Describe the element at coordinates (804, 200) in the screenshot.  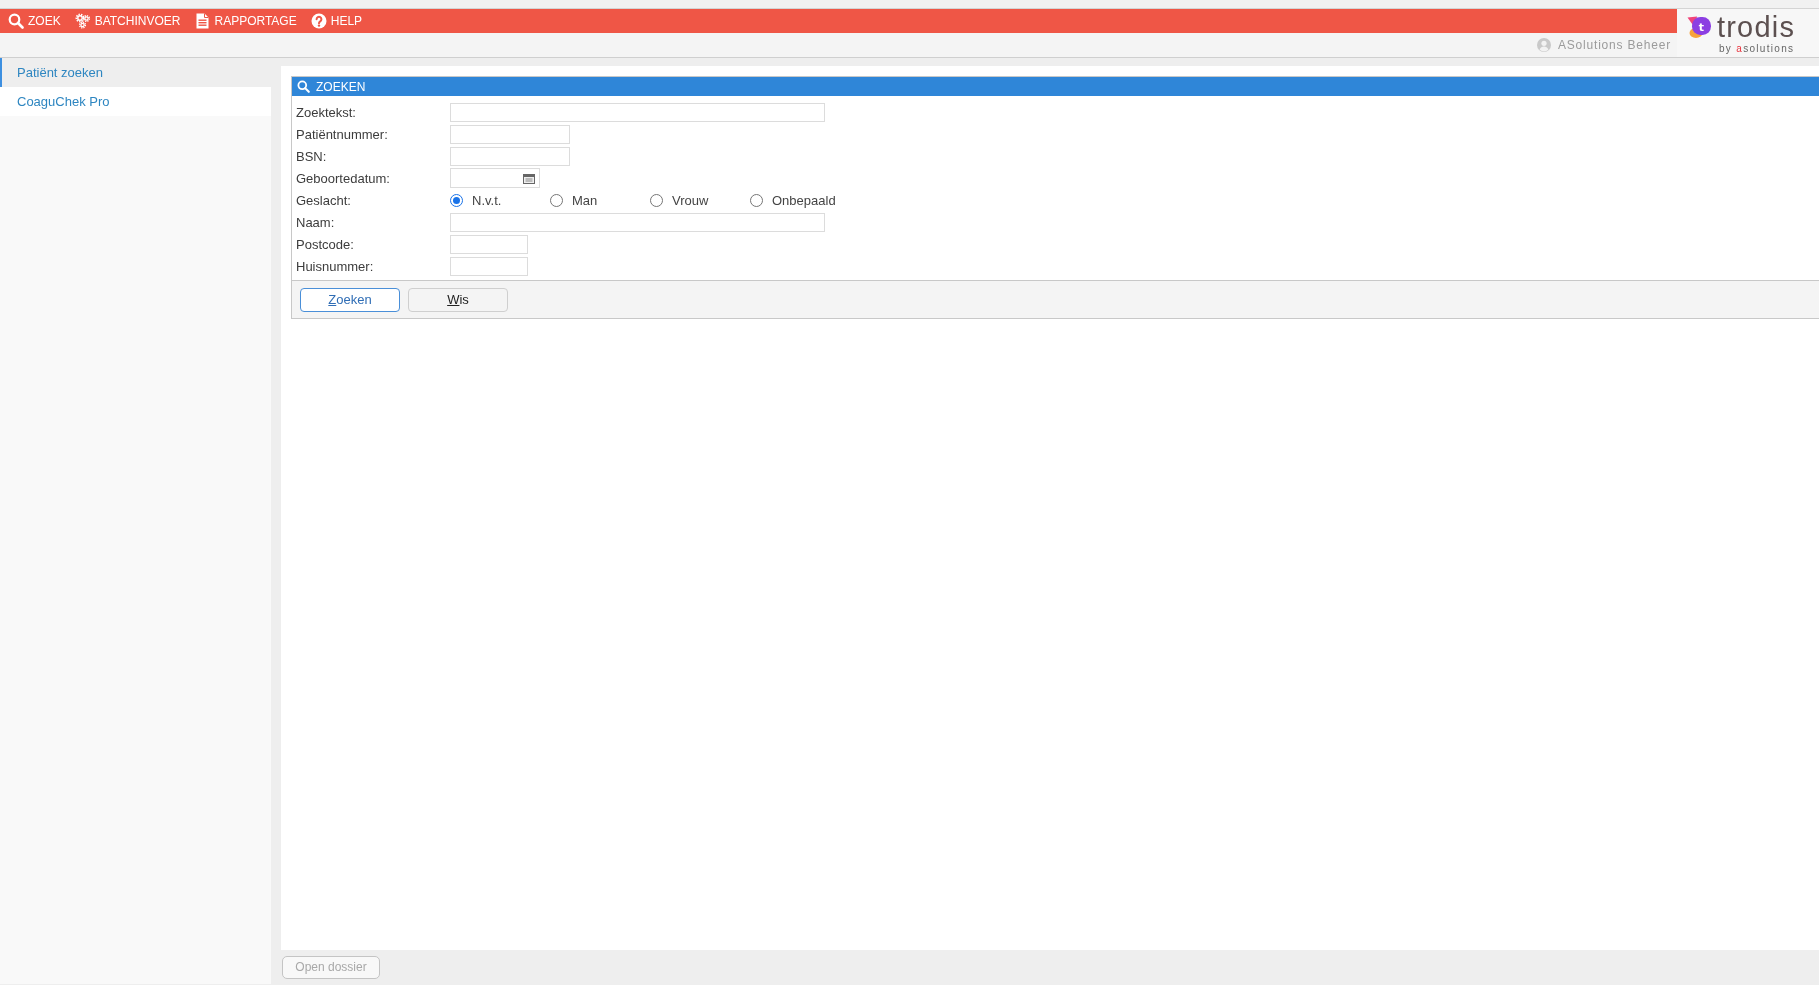
I see `radio-label: Onbepaald` at that location.